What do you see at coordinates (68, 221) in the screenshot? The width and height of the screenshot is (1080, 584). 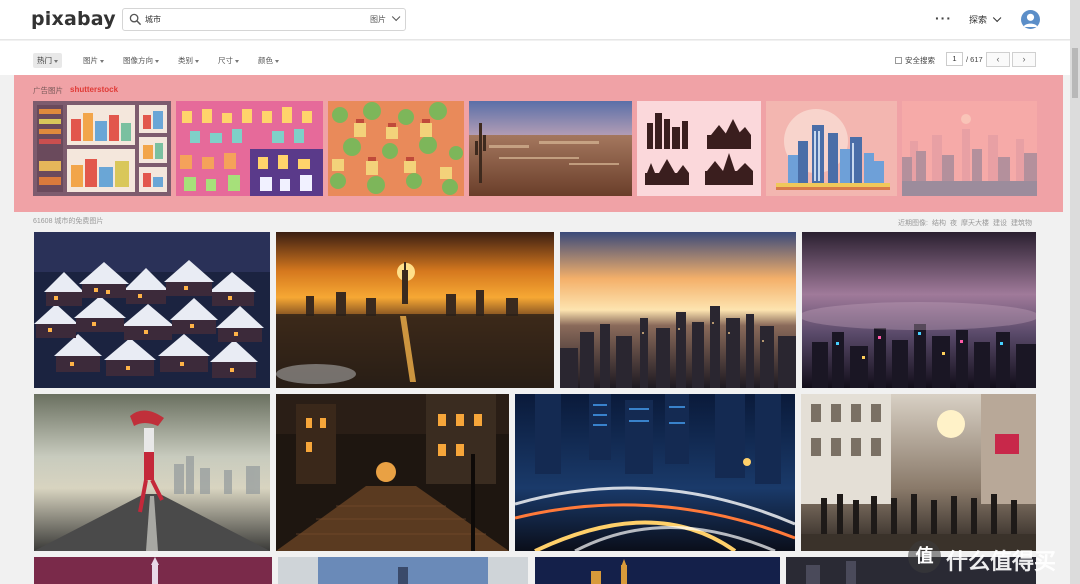 I see `results-count: 61608 城市的免费图片` at bounding box center [68, 221].